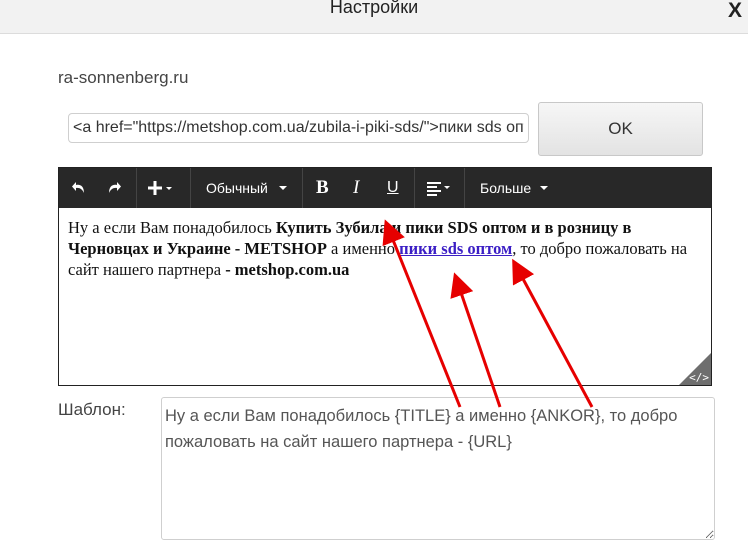  What do you see at coordinates (172, 227) in the screenshot?
I see `editor-text-part: Ну а если Вам понадобилось` at bounding box center [172, 227].